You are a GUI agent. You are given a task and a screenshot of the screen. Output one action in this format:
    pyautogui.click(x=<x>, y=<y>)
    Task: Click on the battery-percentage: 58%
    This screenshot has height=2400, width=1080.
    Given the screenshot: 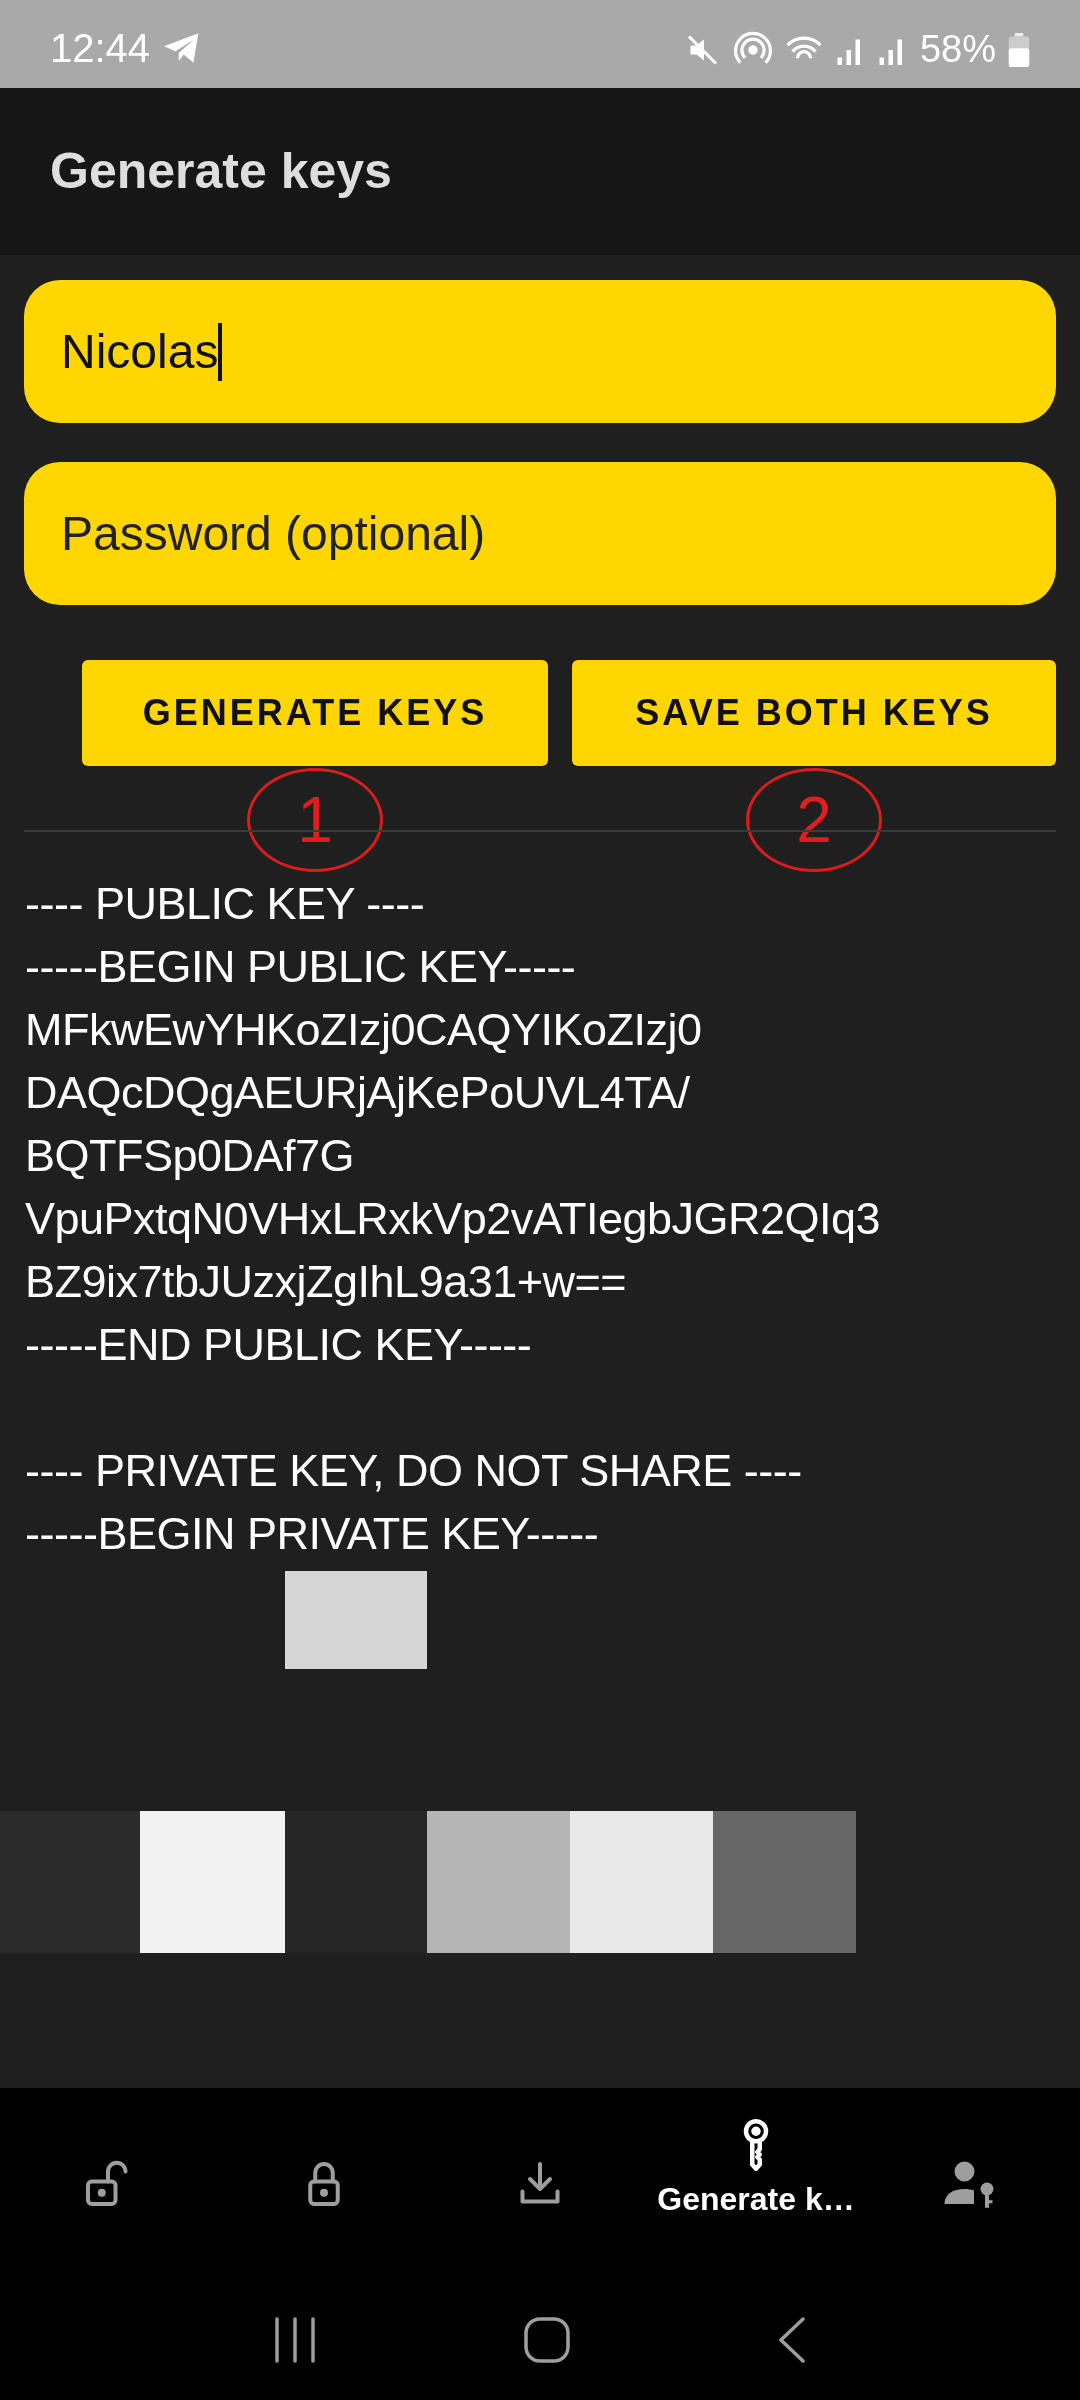 What is the action you would take?
    pyautogui.click(x=957, y=49)
    